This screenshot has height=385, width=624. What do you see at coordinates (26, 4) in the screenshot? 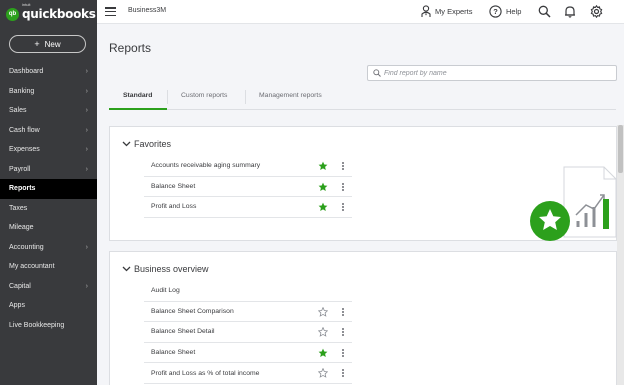
I see `intuit-wordmark: intuit` at bounding box center [26, 4].